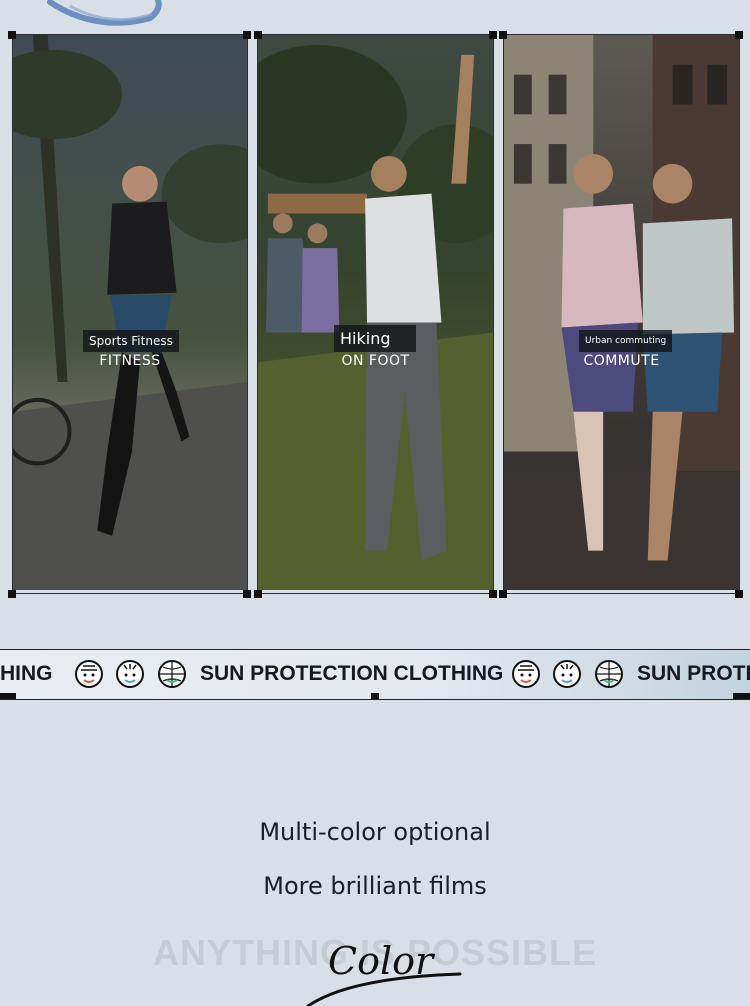 This screenshot has width=750, height=1006. Describe the element at coordinates (352, 673) in the screenshot. I see `marquee-text: SUN PROTECTION CLOTHING` at that location.